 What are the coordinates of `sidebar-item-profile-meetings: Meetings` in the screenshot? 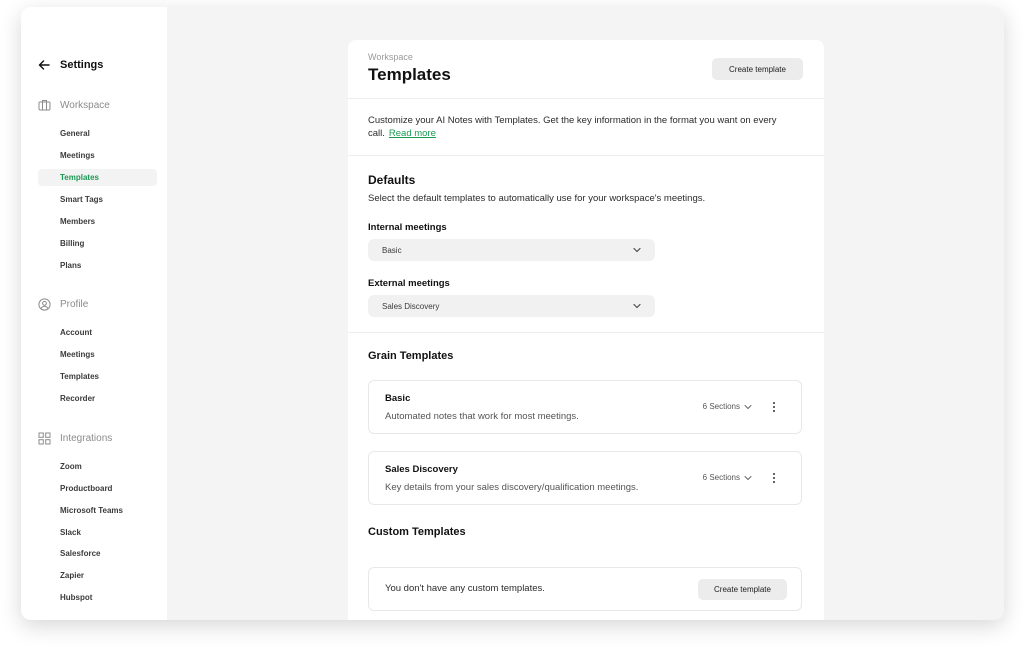 It's located at (97, 354).